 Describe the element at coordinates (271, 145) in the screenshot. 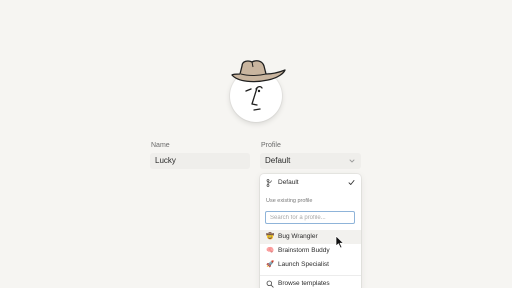

I see `profile-label: Profile` at that location.